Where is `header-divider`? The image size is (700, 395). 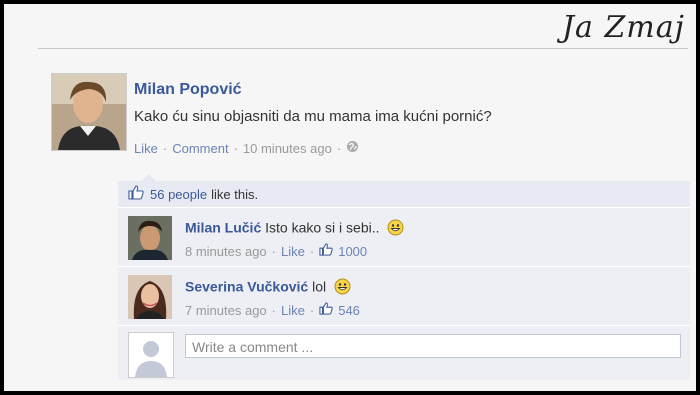 header-divider is located at coordinates (363, 48).